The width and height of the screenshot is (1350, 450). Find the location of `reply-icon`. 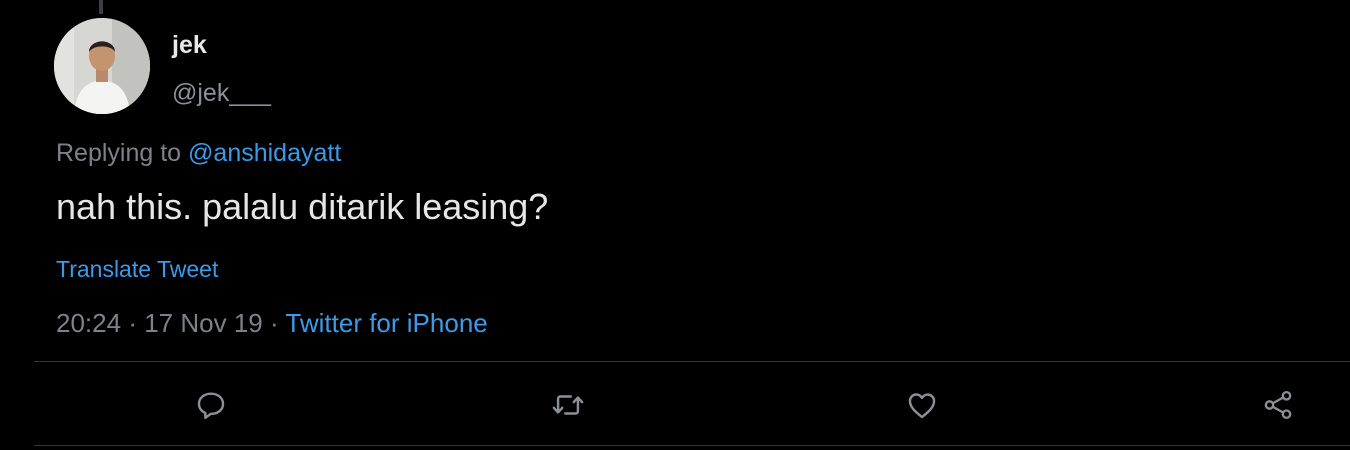

reply-icon is located at coordinates (211, 405).